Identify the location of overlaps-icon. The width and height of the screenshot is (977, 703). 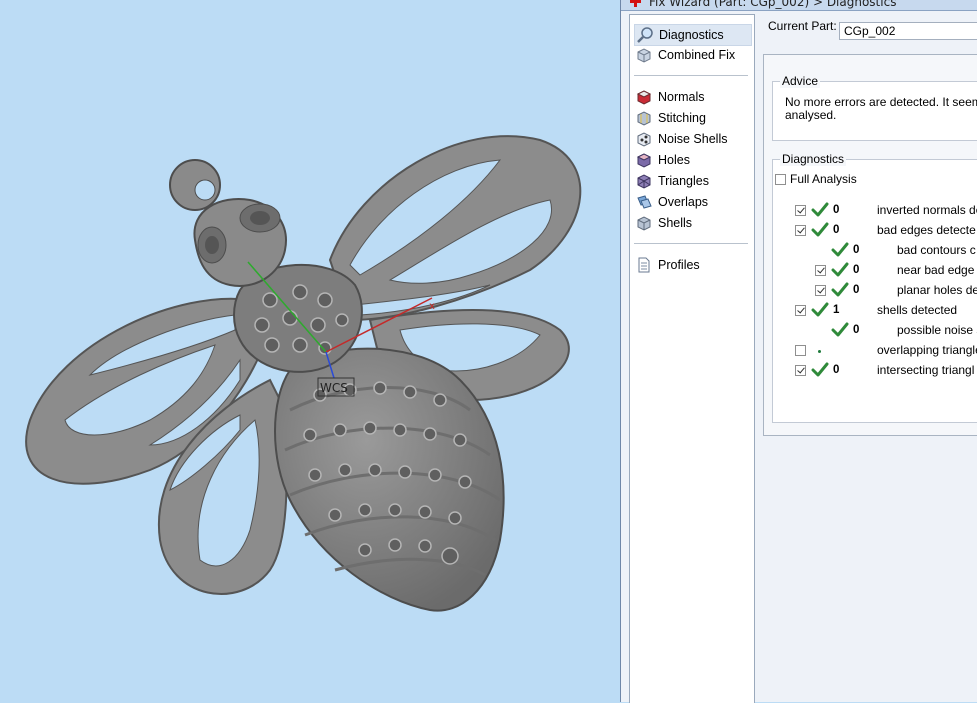
(644, 202).